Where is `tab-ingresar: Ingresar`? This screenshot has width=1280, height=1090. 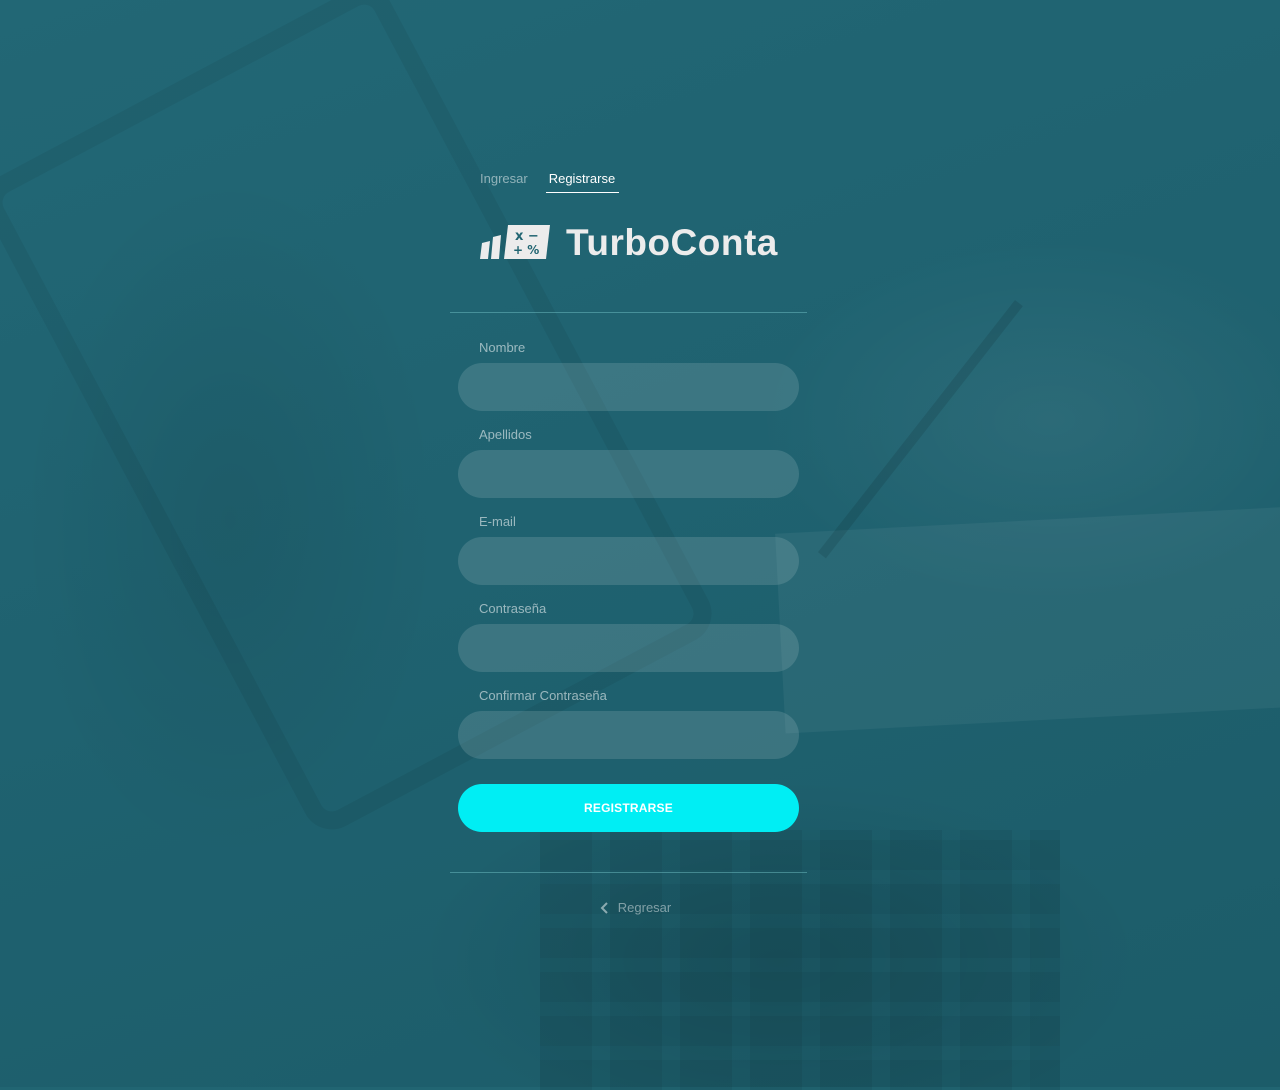 tab-ingresar: Ingresar is located at coordinates (504, 176).